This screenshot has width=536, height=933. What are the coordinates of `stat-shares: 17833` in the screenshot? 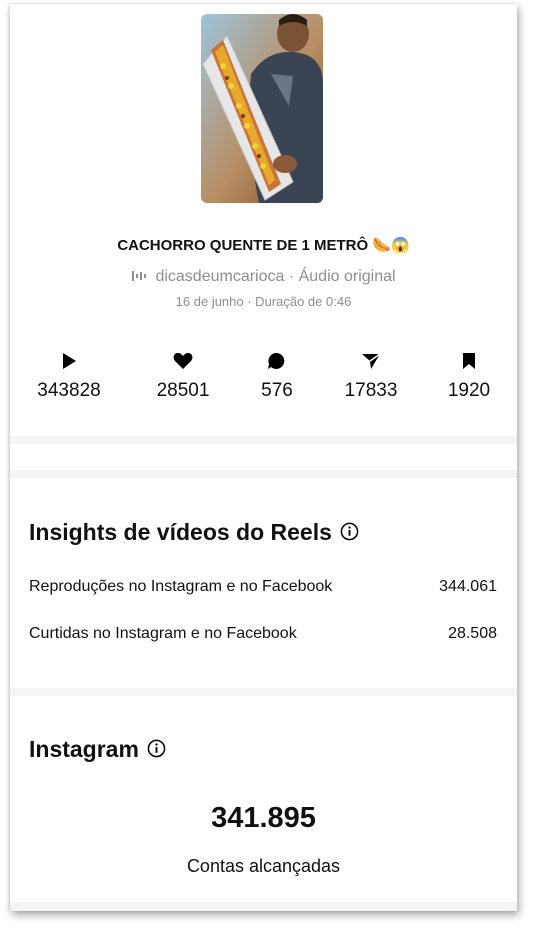 It's located at (371, 377).